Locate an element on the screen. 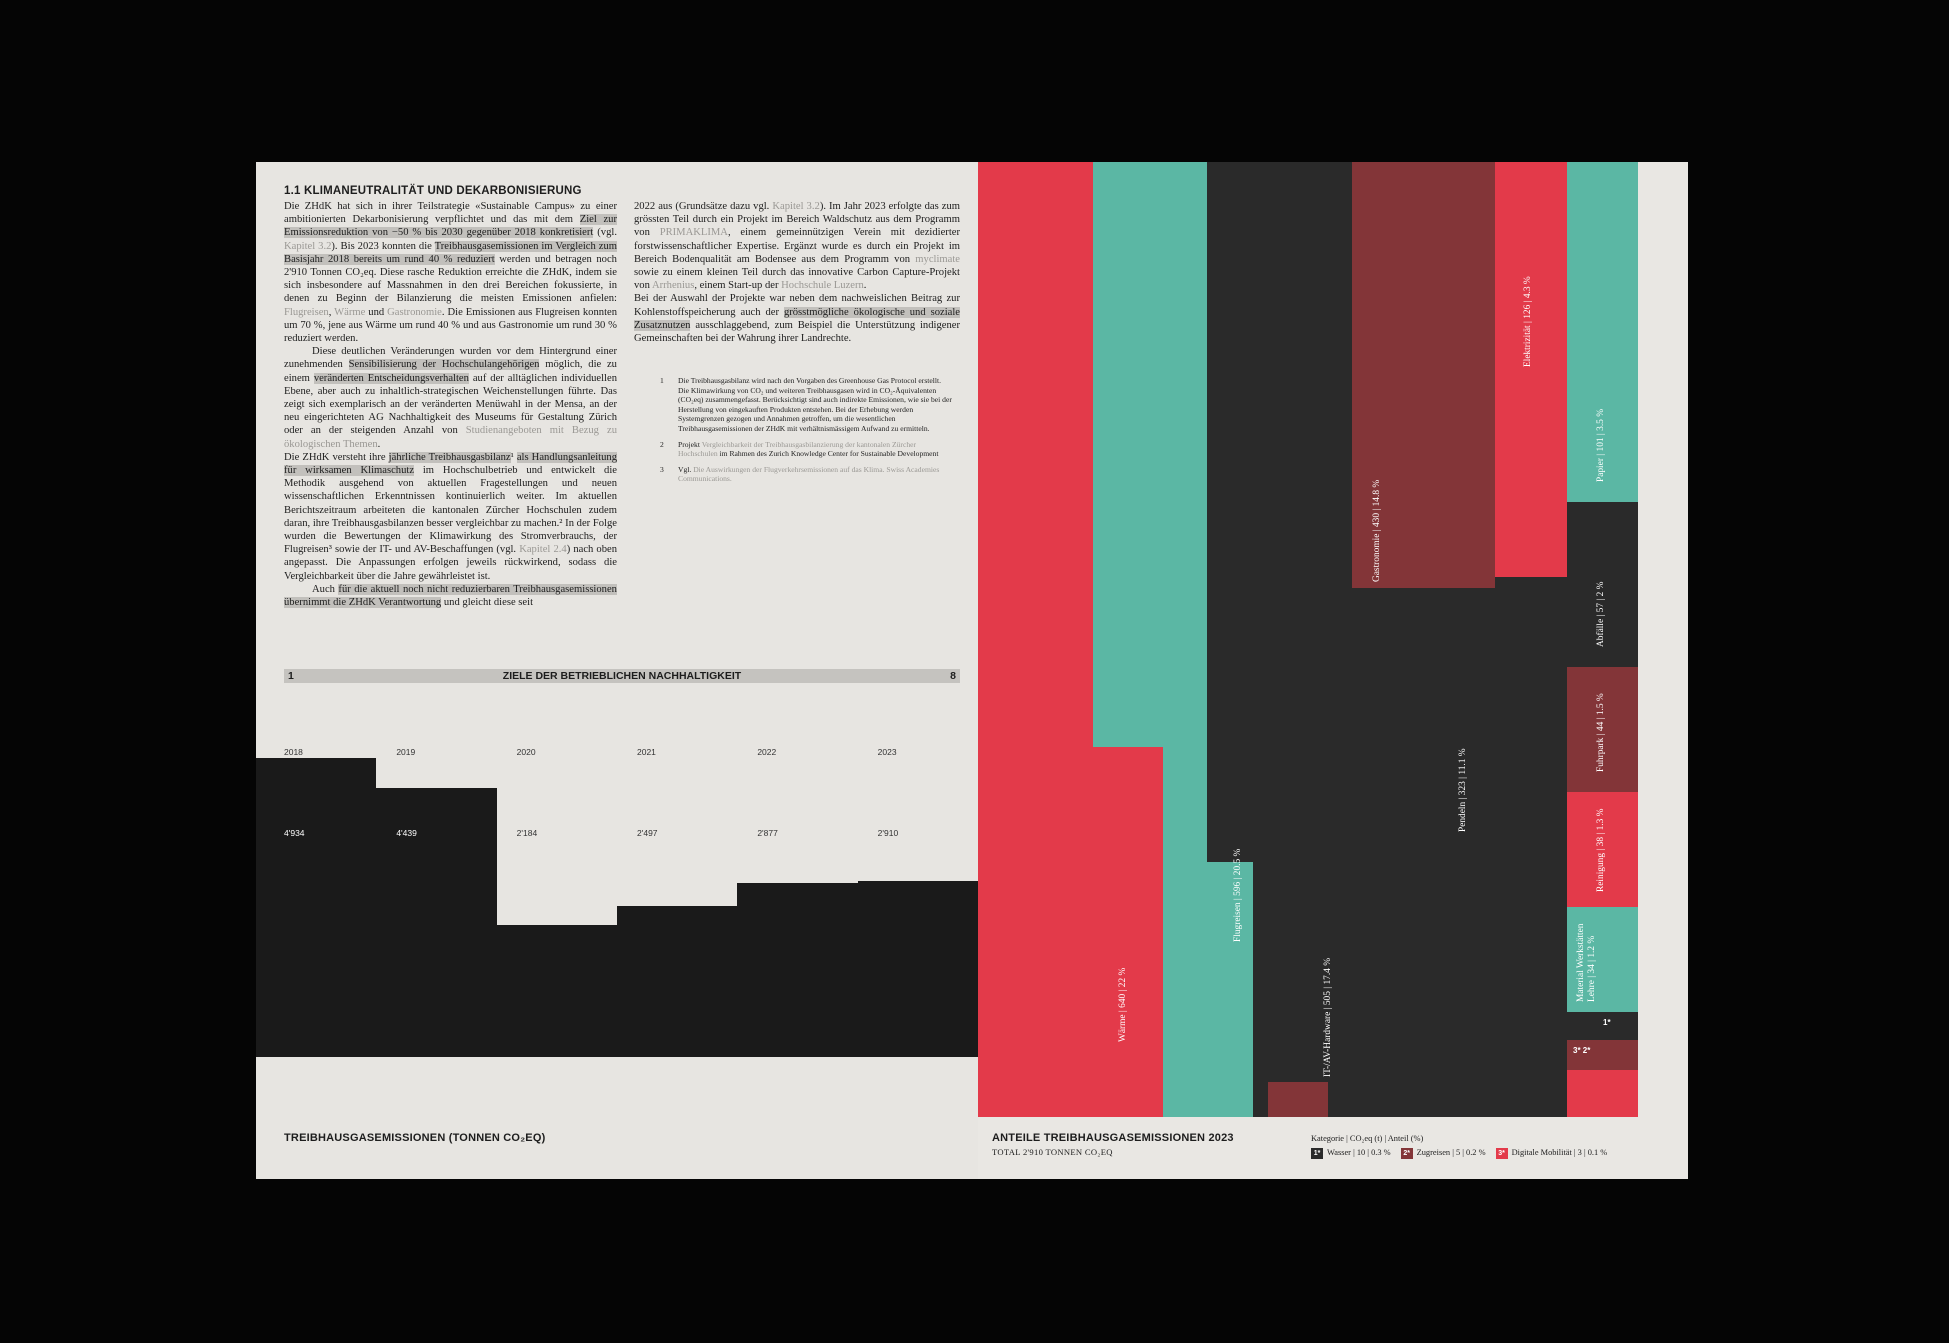 The width and height of the screenshot is (1949, 1343). link-text: Wärme is located at coordinates (349, 312).